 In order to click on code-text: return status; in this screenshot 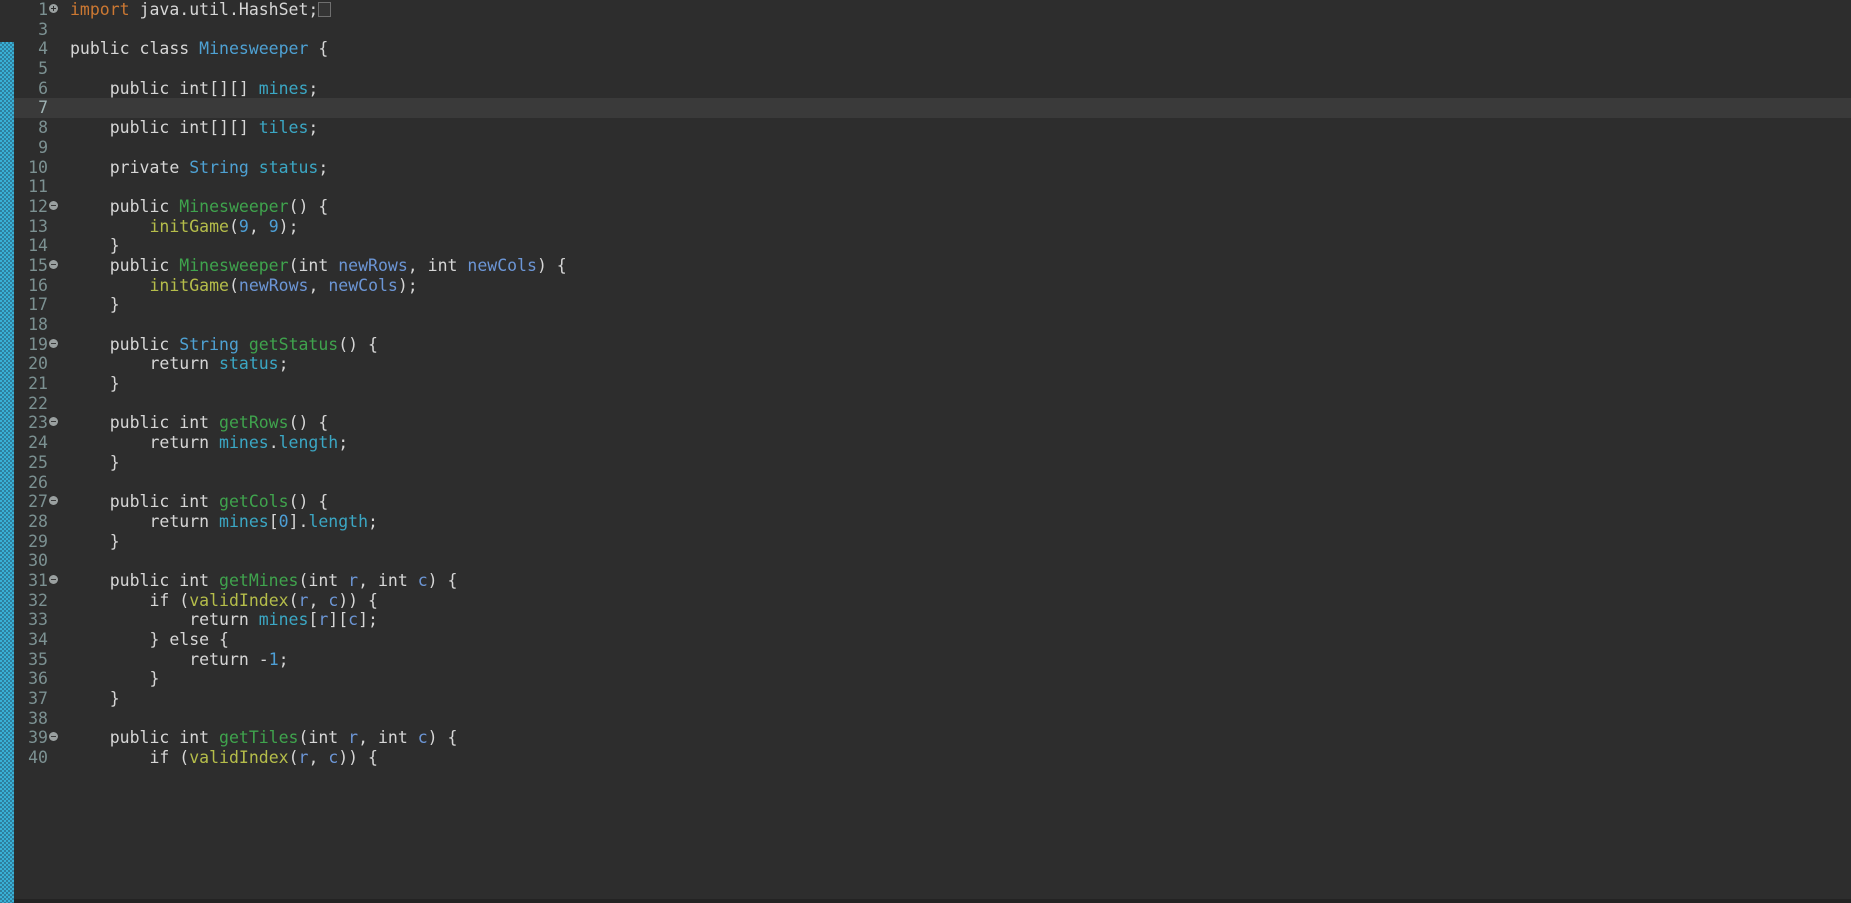, I will do `click(179, 364)`.